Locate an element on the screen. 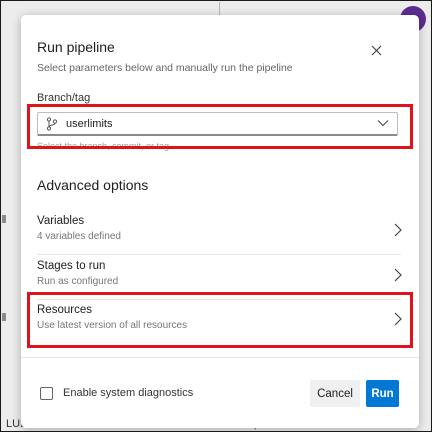 The width and height of the screenshot is (432, 432). system-diagnostics-checkbox is located at coordinates (46, 393).